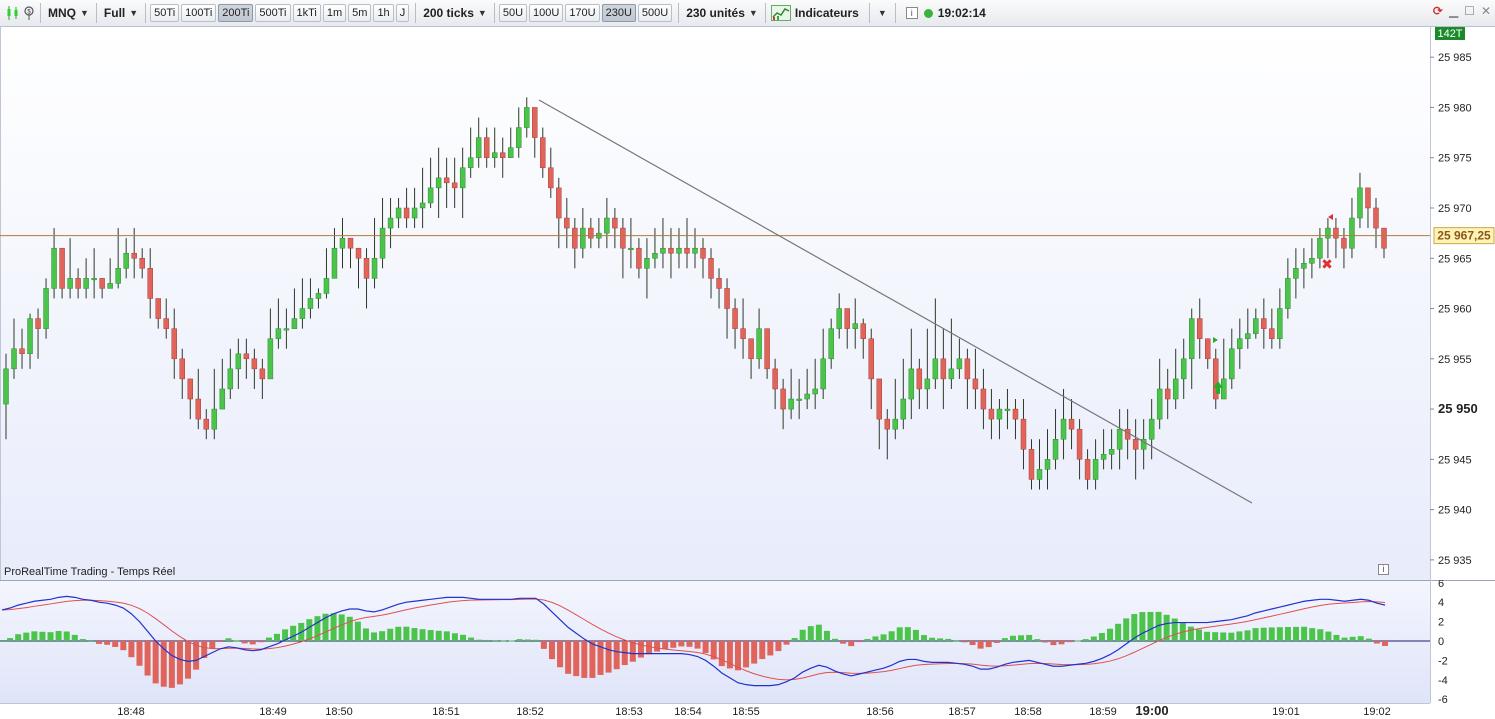  What do you see at coordinates (688, 712) in the screenshot?
I see `time-label: 18:54` at bounding box center [688, 712].